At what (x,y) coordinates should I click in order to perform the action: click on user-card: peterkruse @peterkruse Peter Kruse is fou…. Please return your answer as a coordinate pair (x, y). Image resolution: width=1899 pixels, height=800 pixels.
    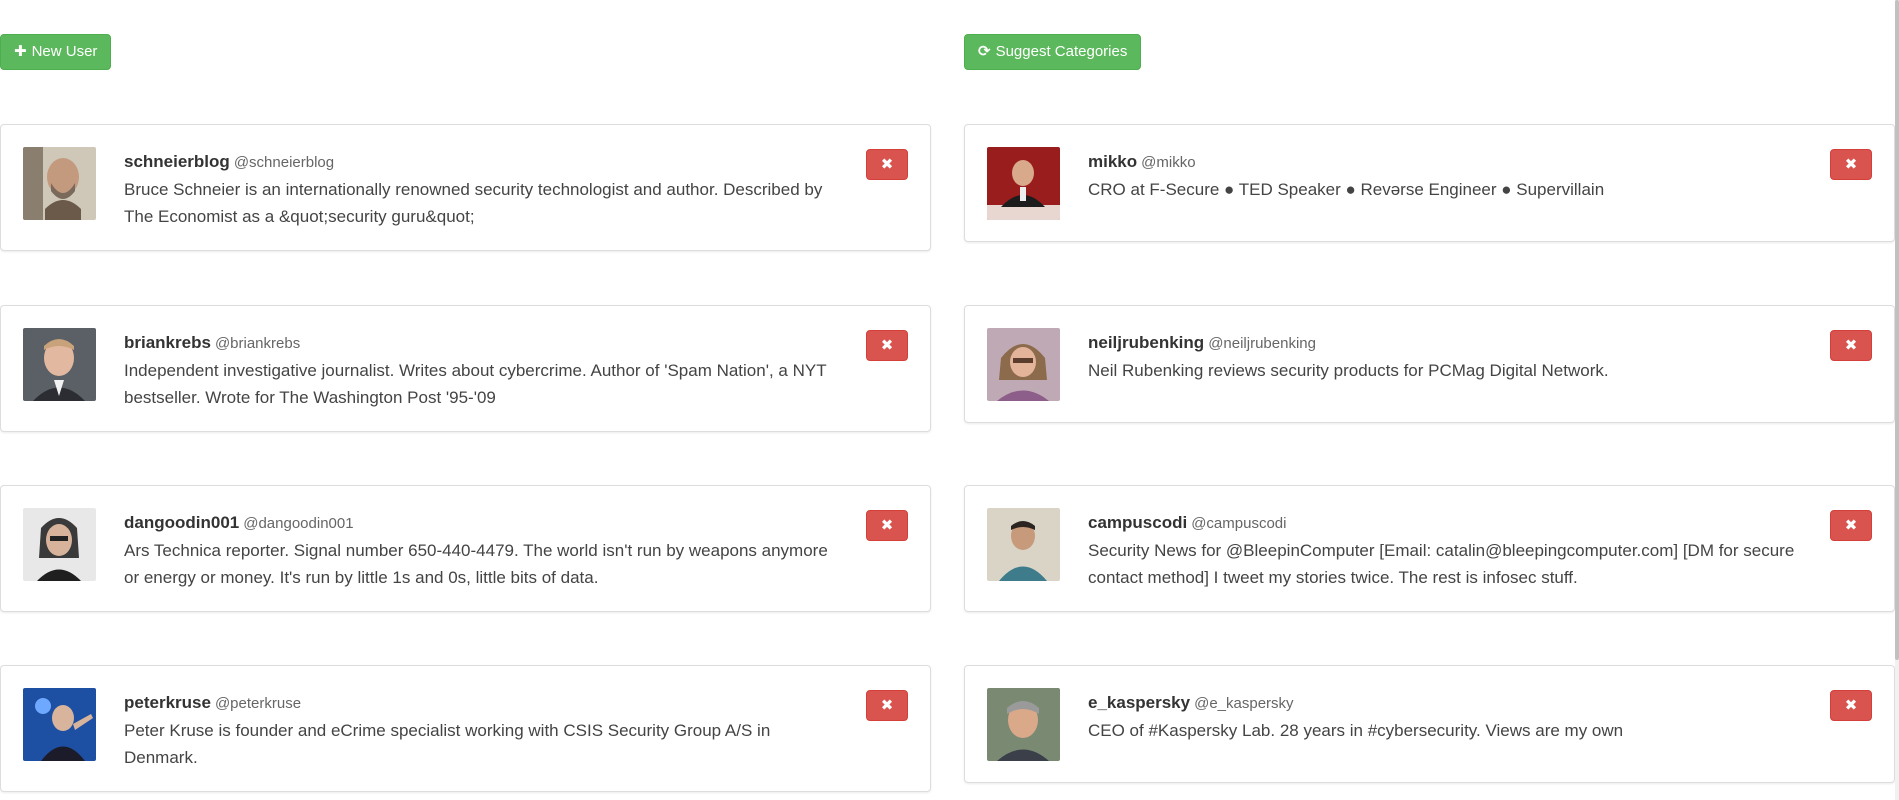
    Looking at the image, I should click on (465, 728).